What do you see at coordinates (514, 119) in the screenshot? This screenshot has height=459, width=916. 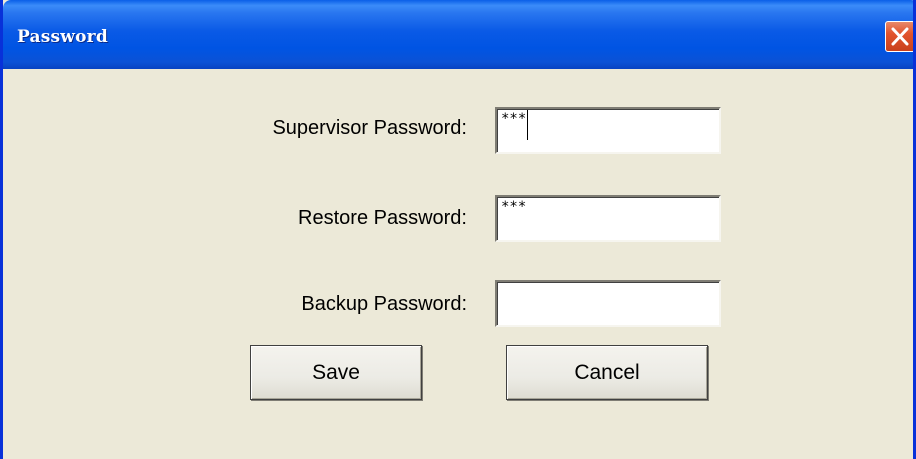 I see `supervisor-password-value: ***` at bounding box center [514, 119].